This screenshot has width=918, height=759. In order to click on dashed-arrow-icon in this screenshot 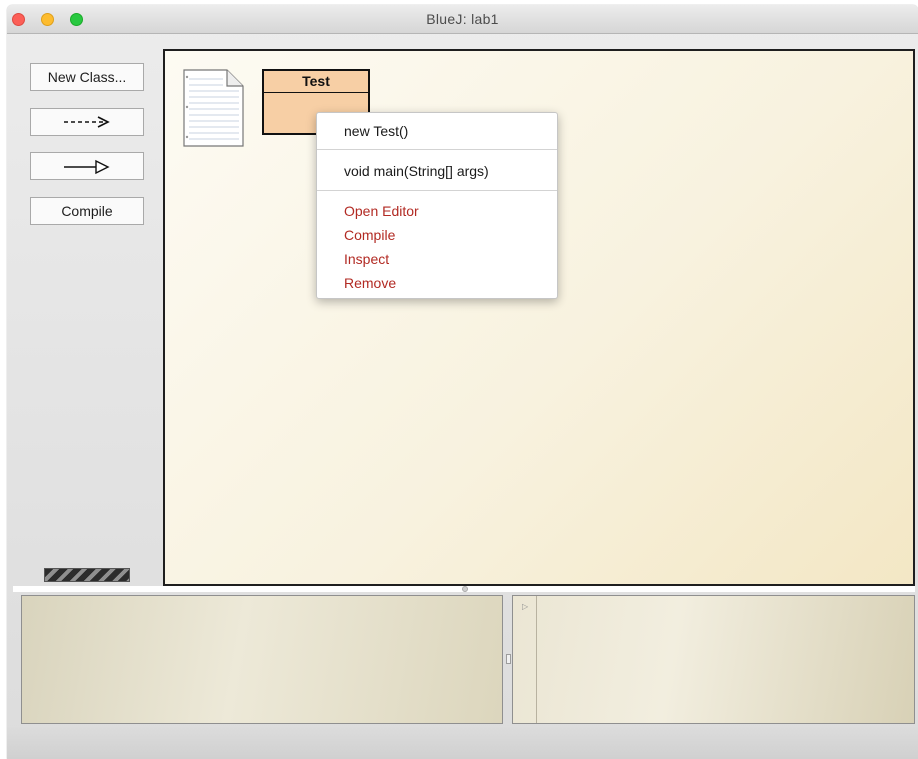, I will do `click(87, 122)`.